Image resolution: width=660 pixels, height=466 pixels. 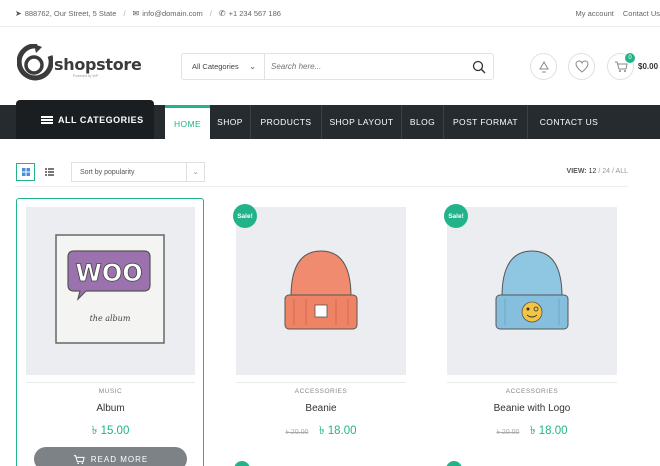 I want to click on search-bar: All Categories ⌄, so click(x=337, y=66).